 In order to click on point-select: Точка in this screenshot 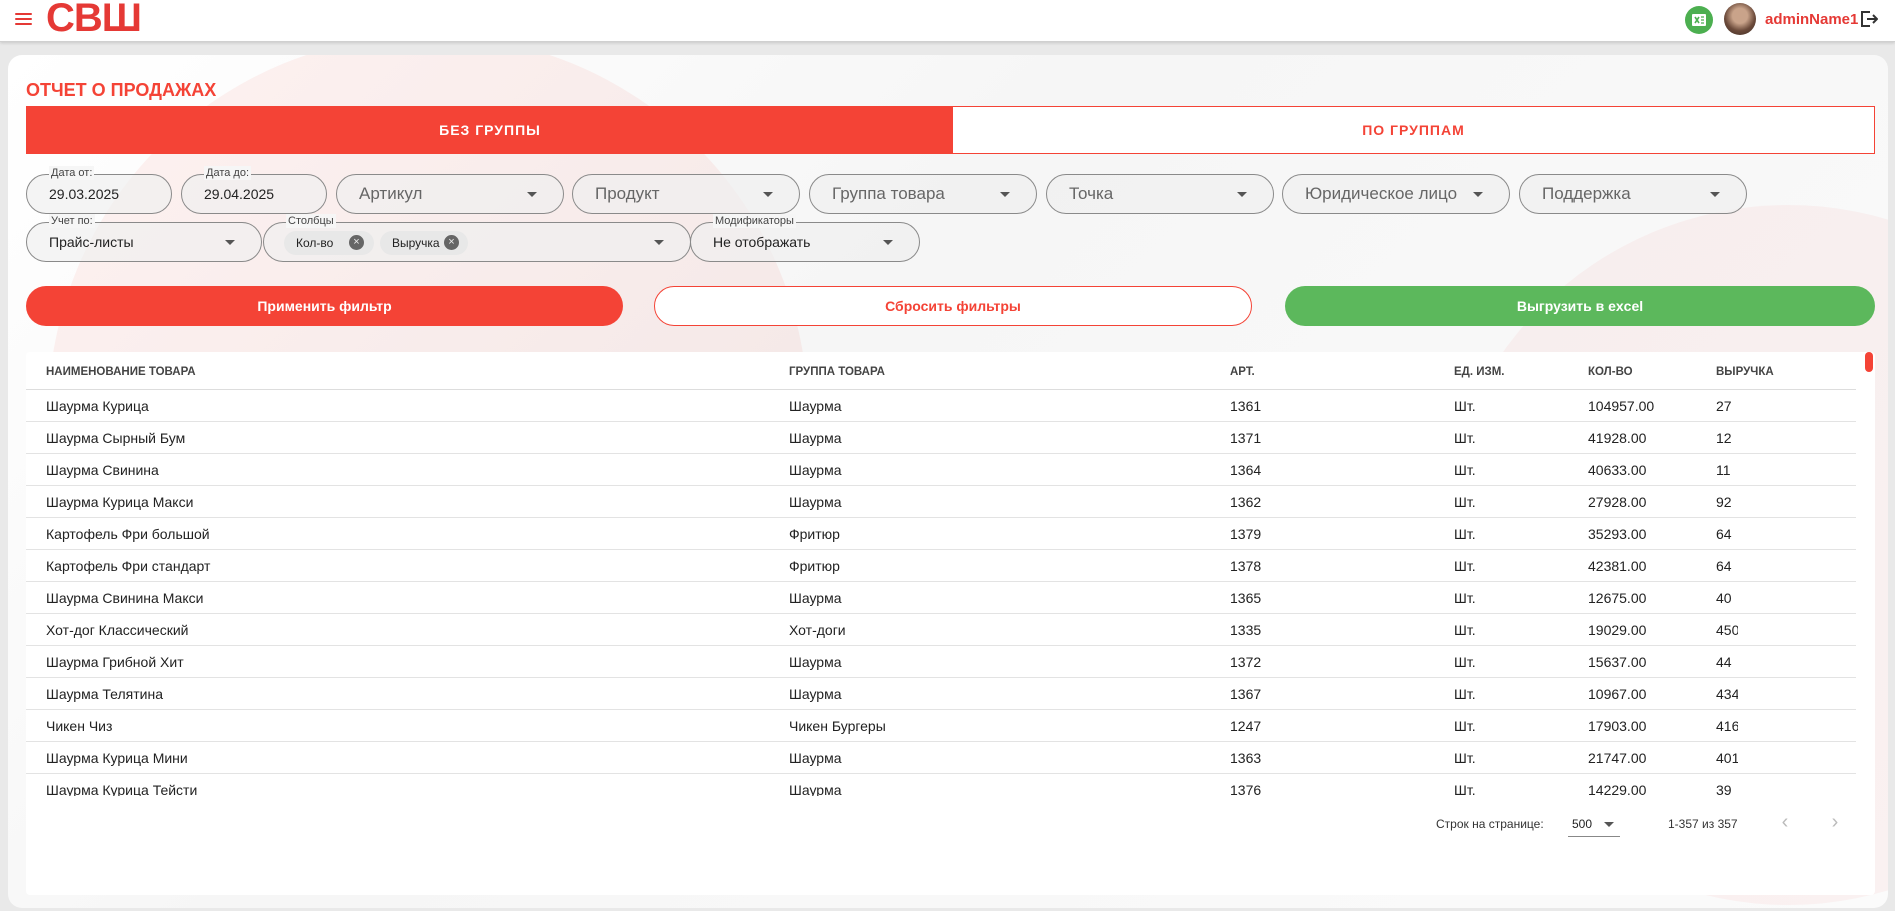, I will do `click(1160, 194)`.